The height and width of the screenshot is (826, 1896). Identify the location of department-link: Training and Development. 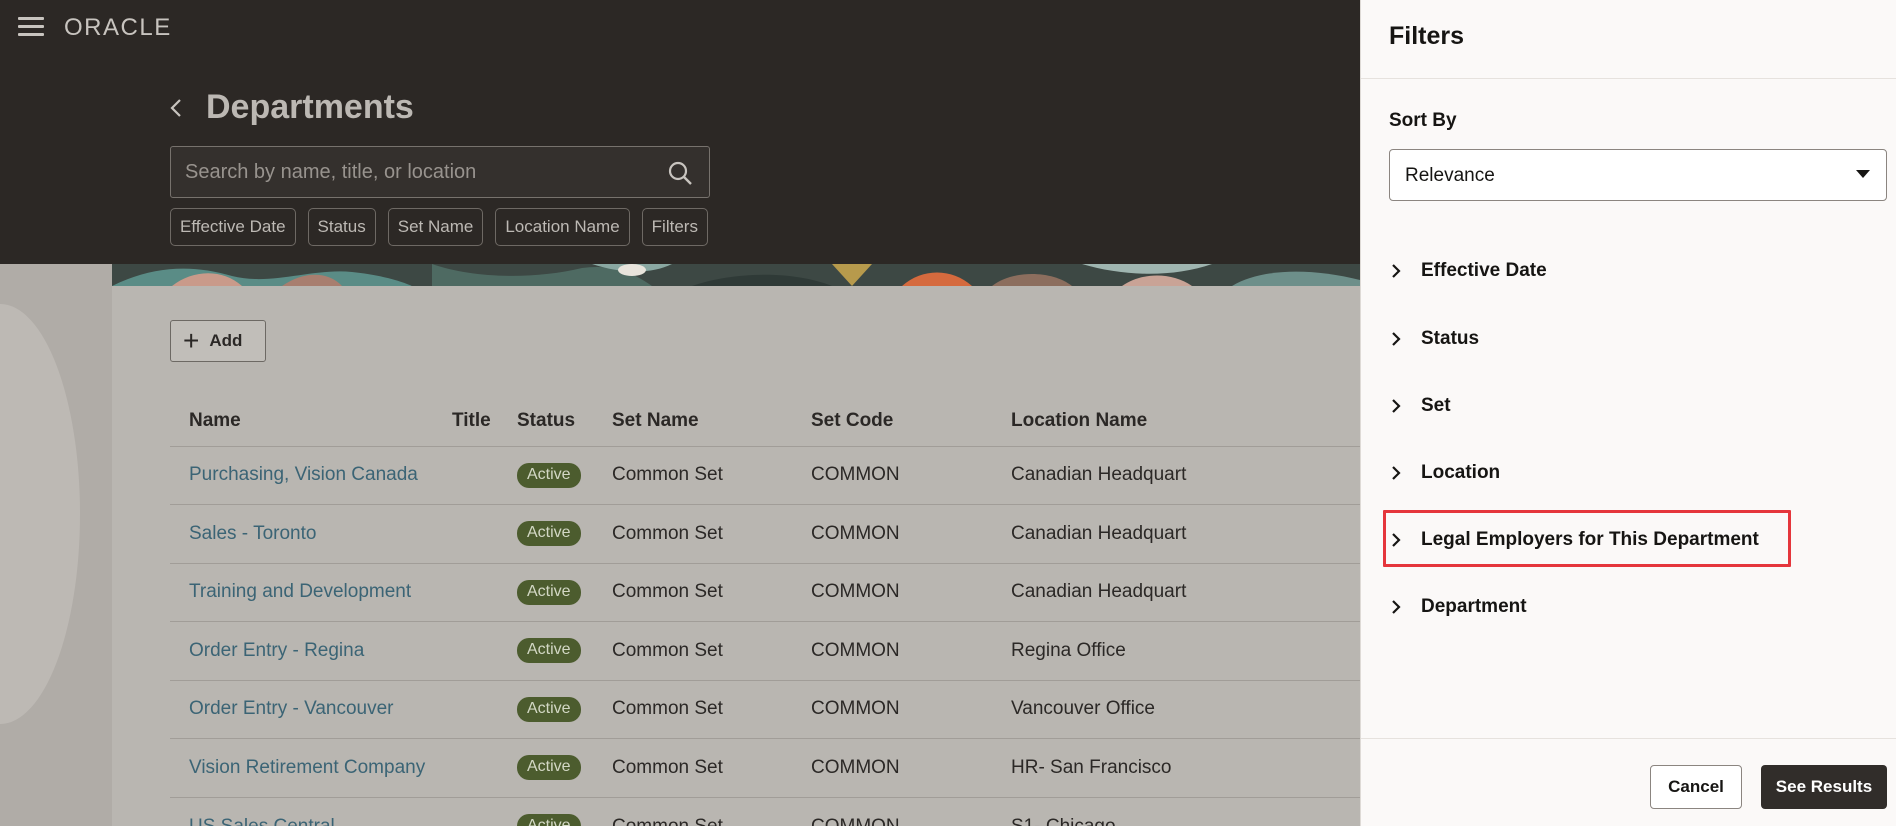
(300, 591).